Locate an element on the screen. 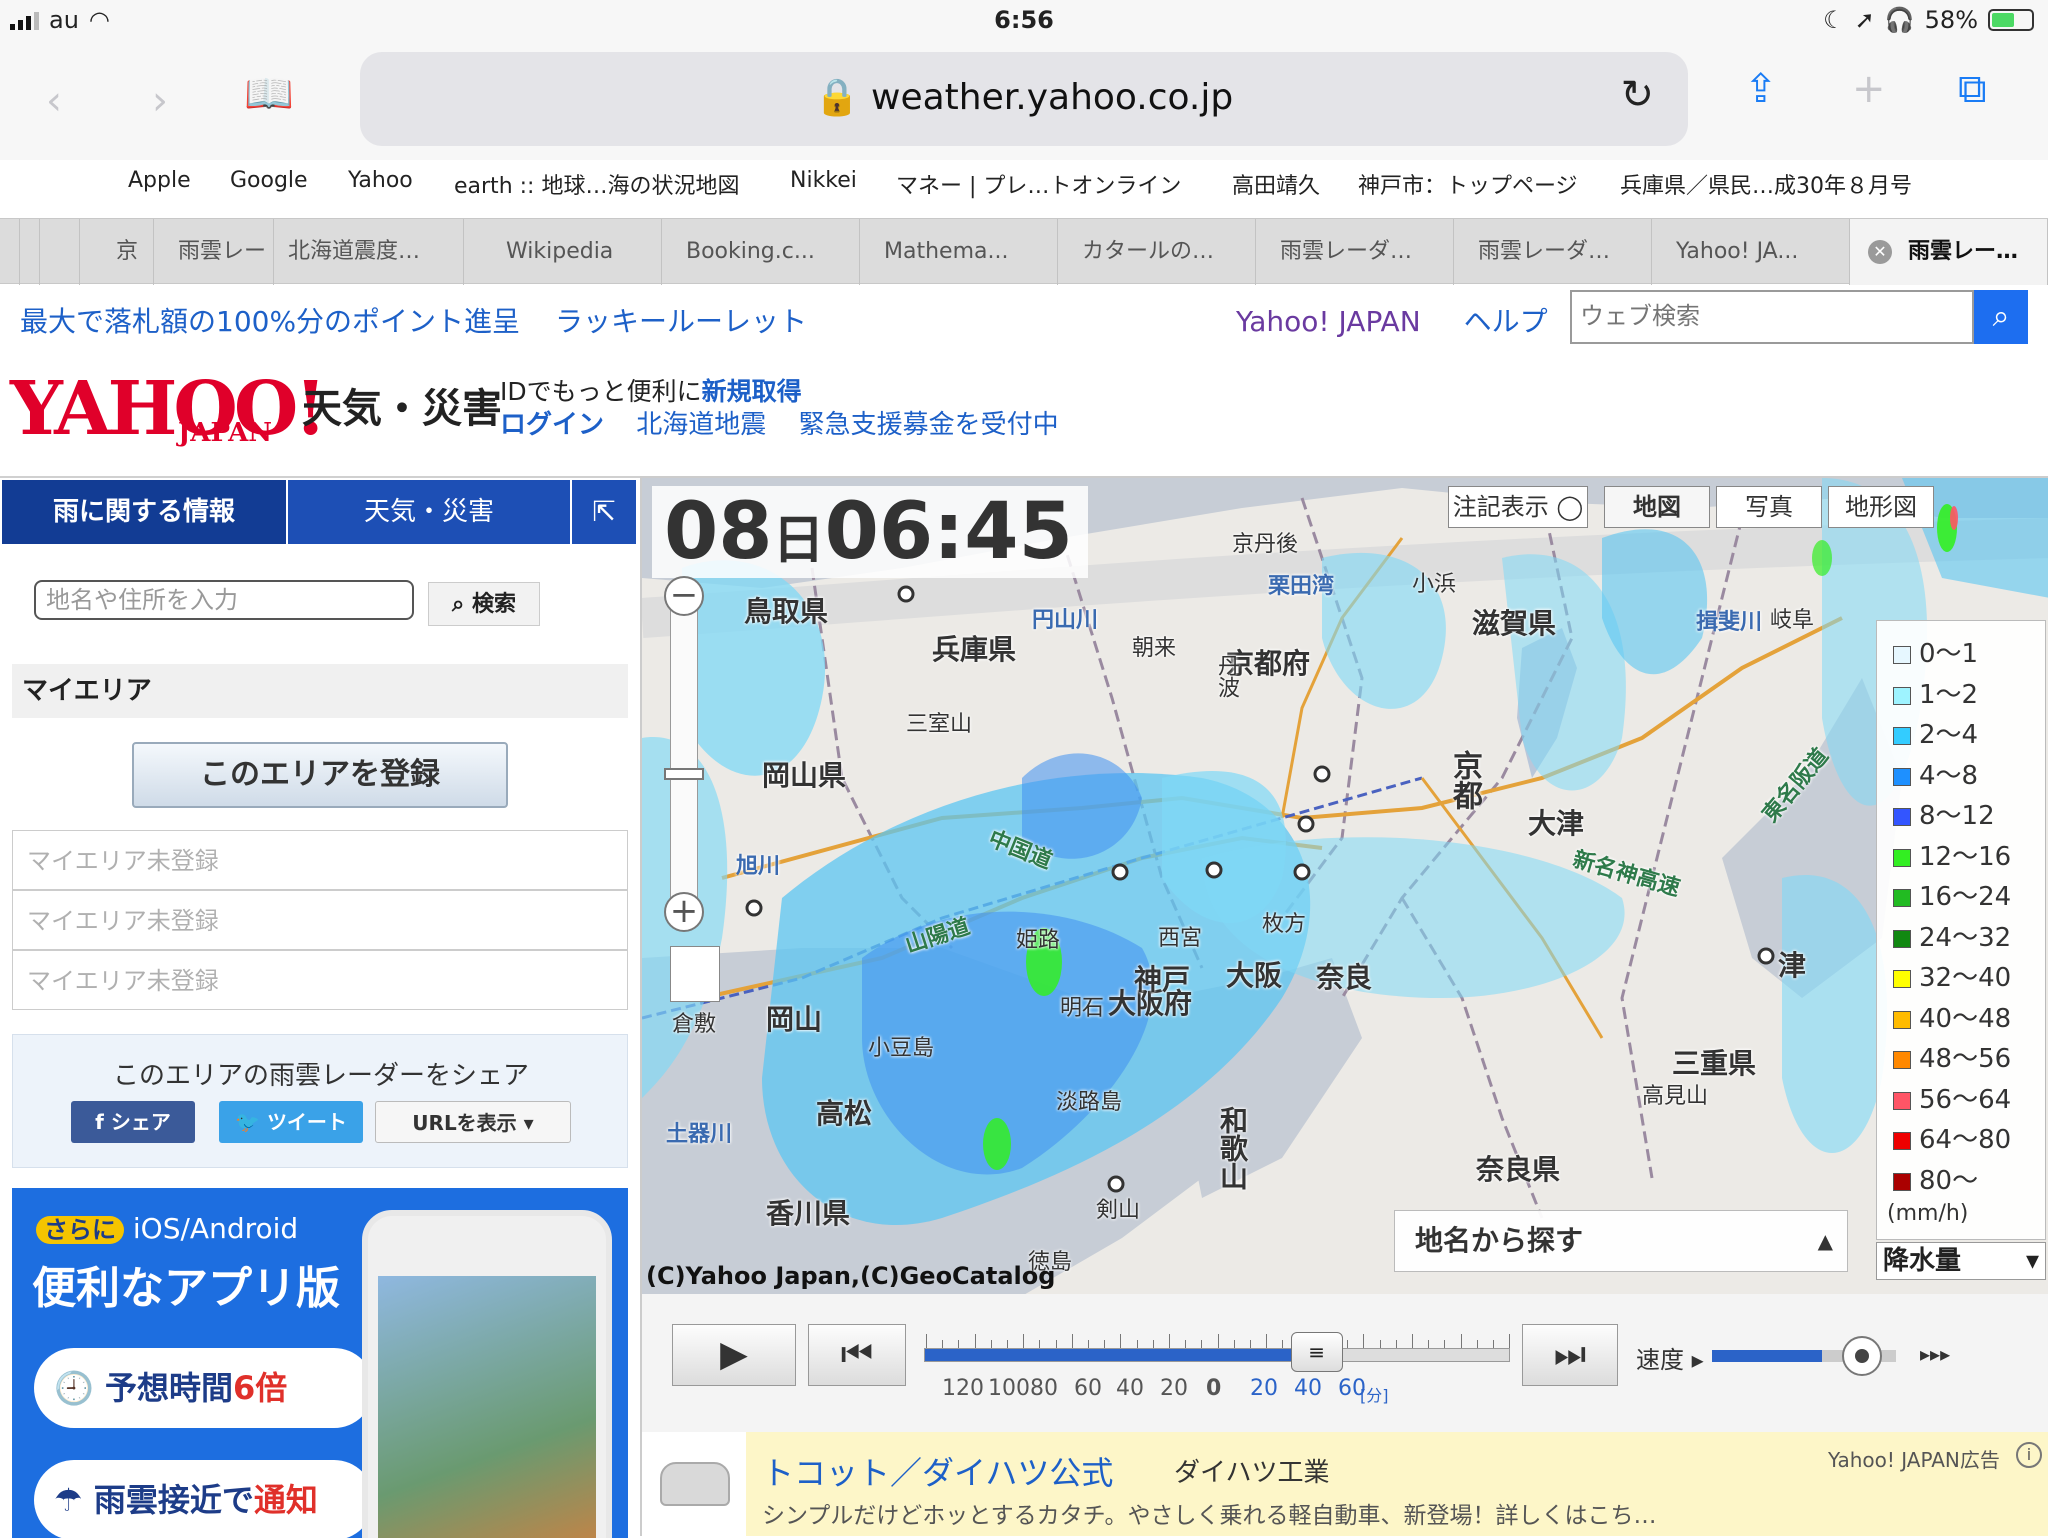 This screenshot has width=2048, height=1538. map-label-okayama: 岡山県 is located at coordinates (804, 775).